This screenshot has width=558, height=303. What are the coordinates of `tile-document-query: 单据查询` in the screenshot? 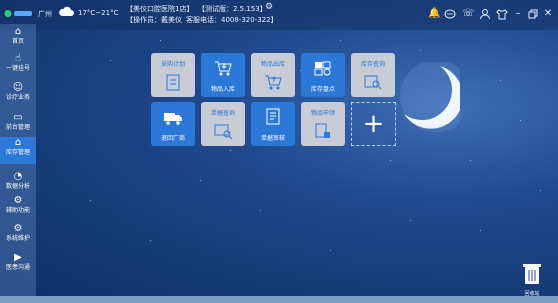 It's located at (223, 124).